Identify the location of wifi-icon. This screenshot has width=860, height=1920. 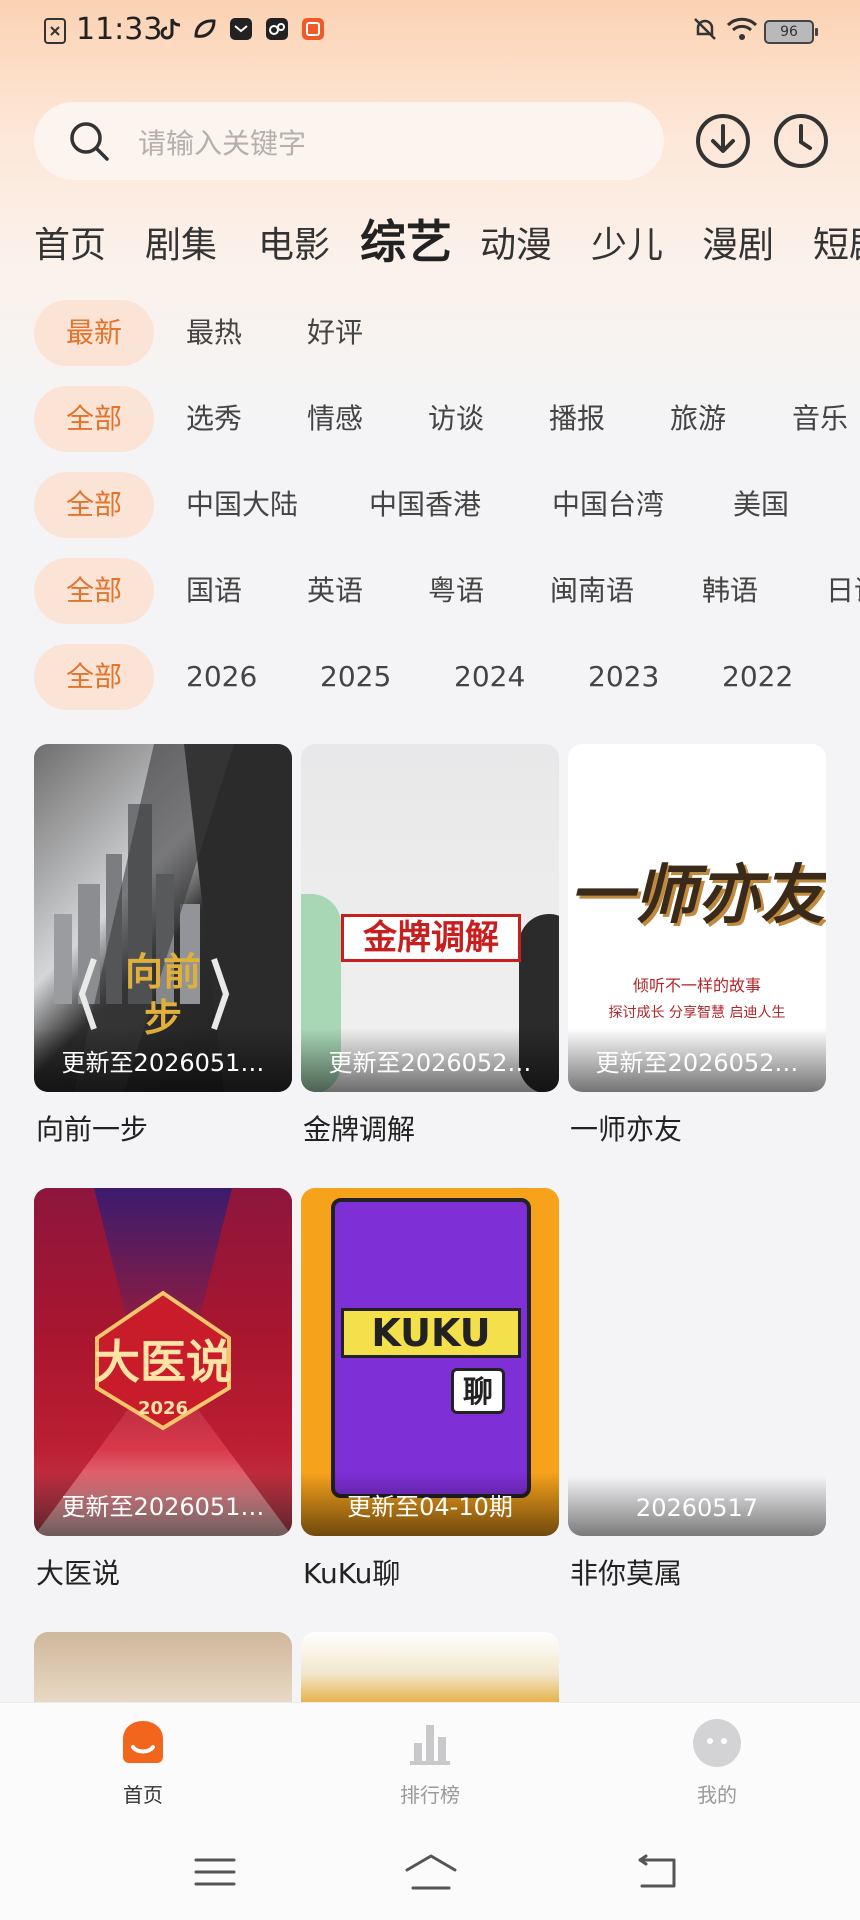
(742, 28).